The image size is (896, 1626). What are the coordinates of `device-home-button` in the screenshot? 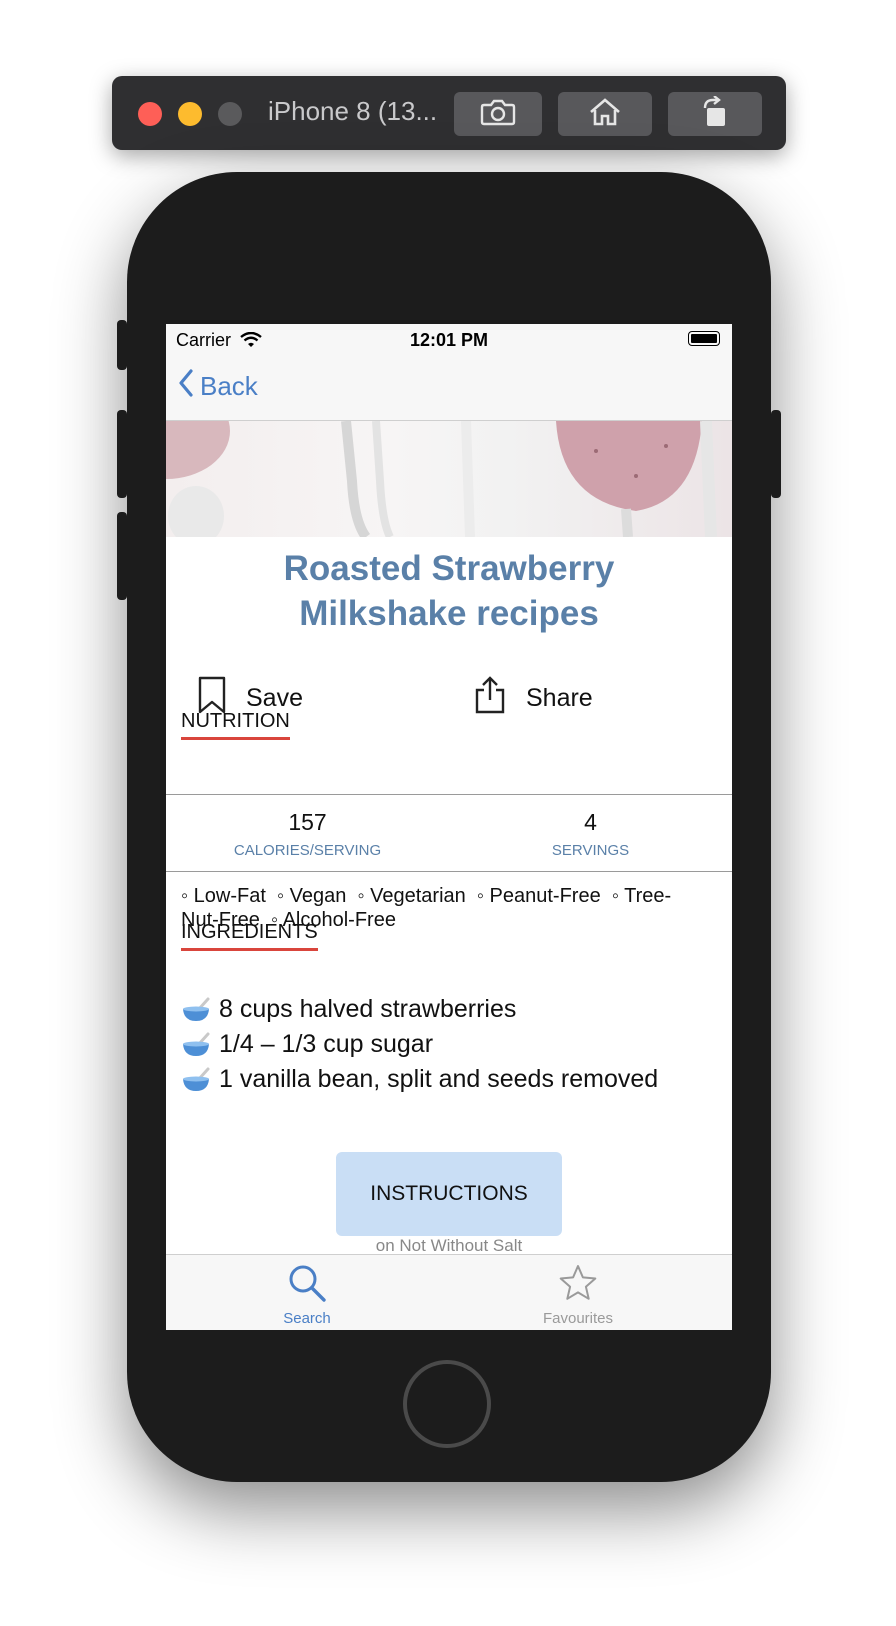 It's located at (447, 1404).